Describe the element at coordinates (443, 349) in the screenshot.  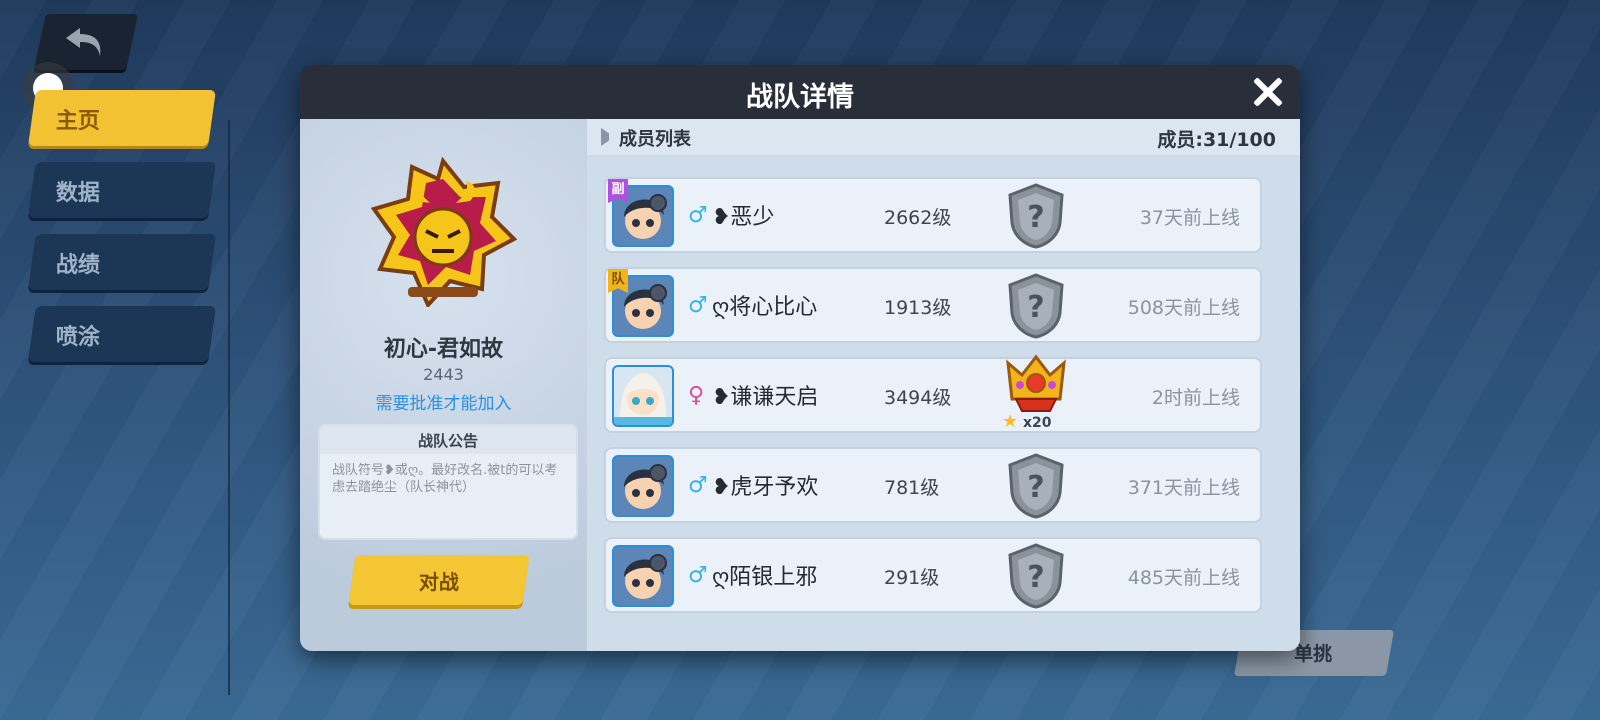
I see `team-name: 初心-君如故` at that location.